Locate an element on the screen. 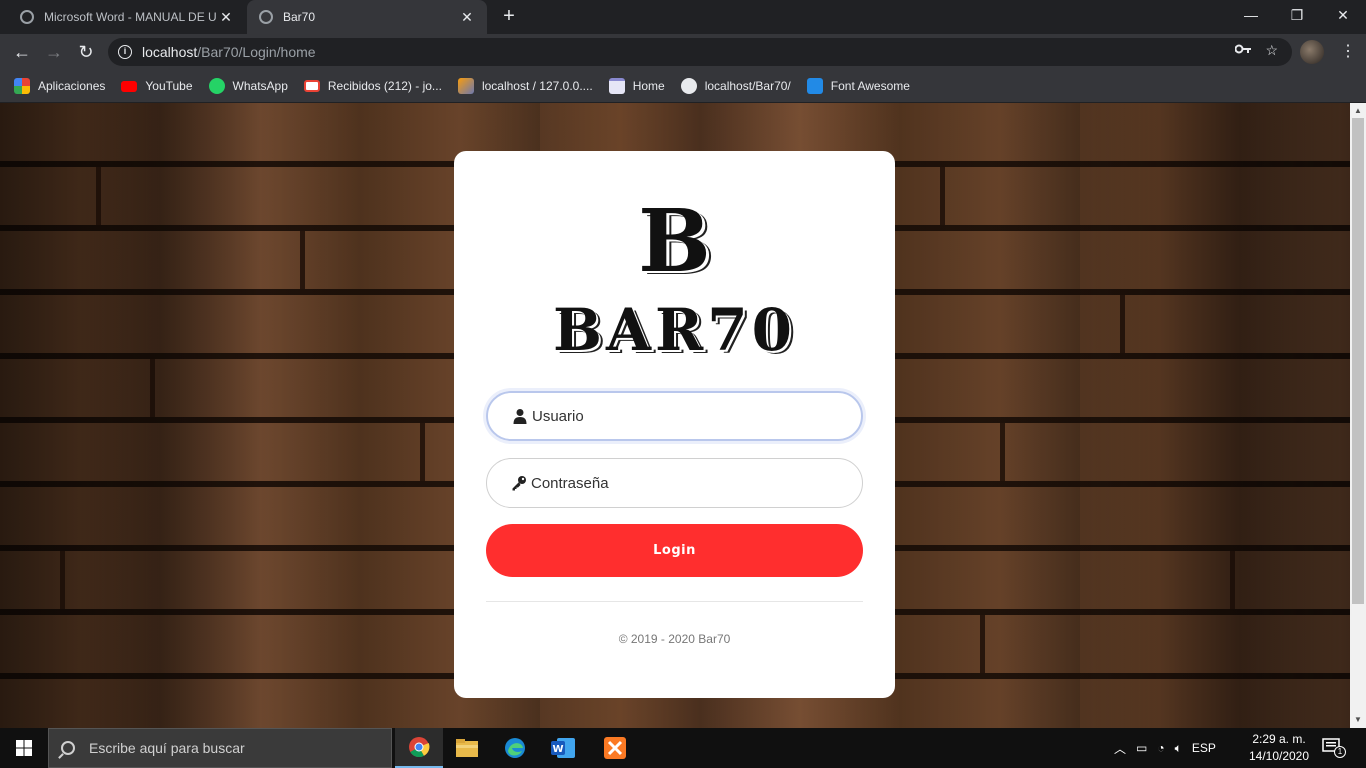 The width and height of the screenshot is (1366, 768). page-icon is located at coordinates (616, 86).